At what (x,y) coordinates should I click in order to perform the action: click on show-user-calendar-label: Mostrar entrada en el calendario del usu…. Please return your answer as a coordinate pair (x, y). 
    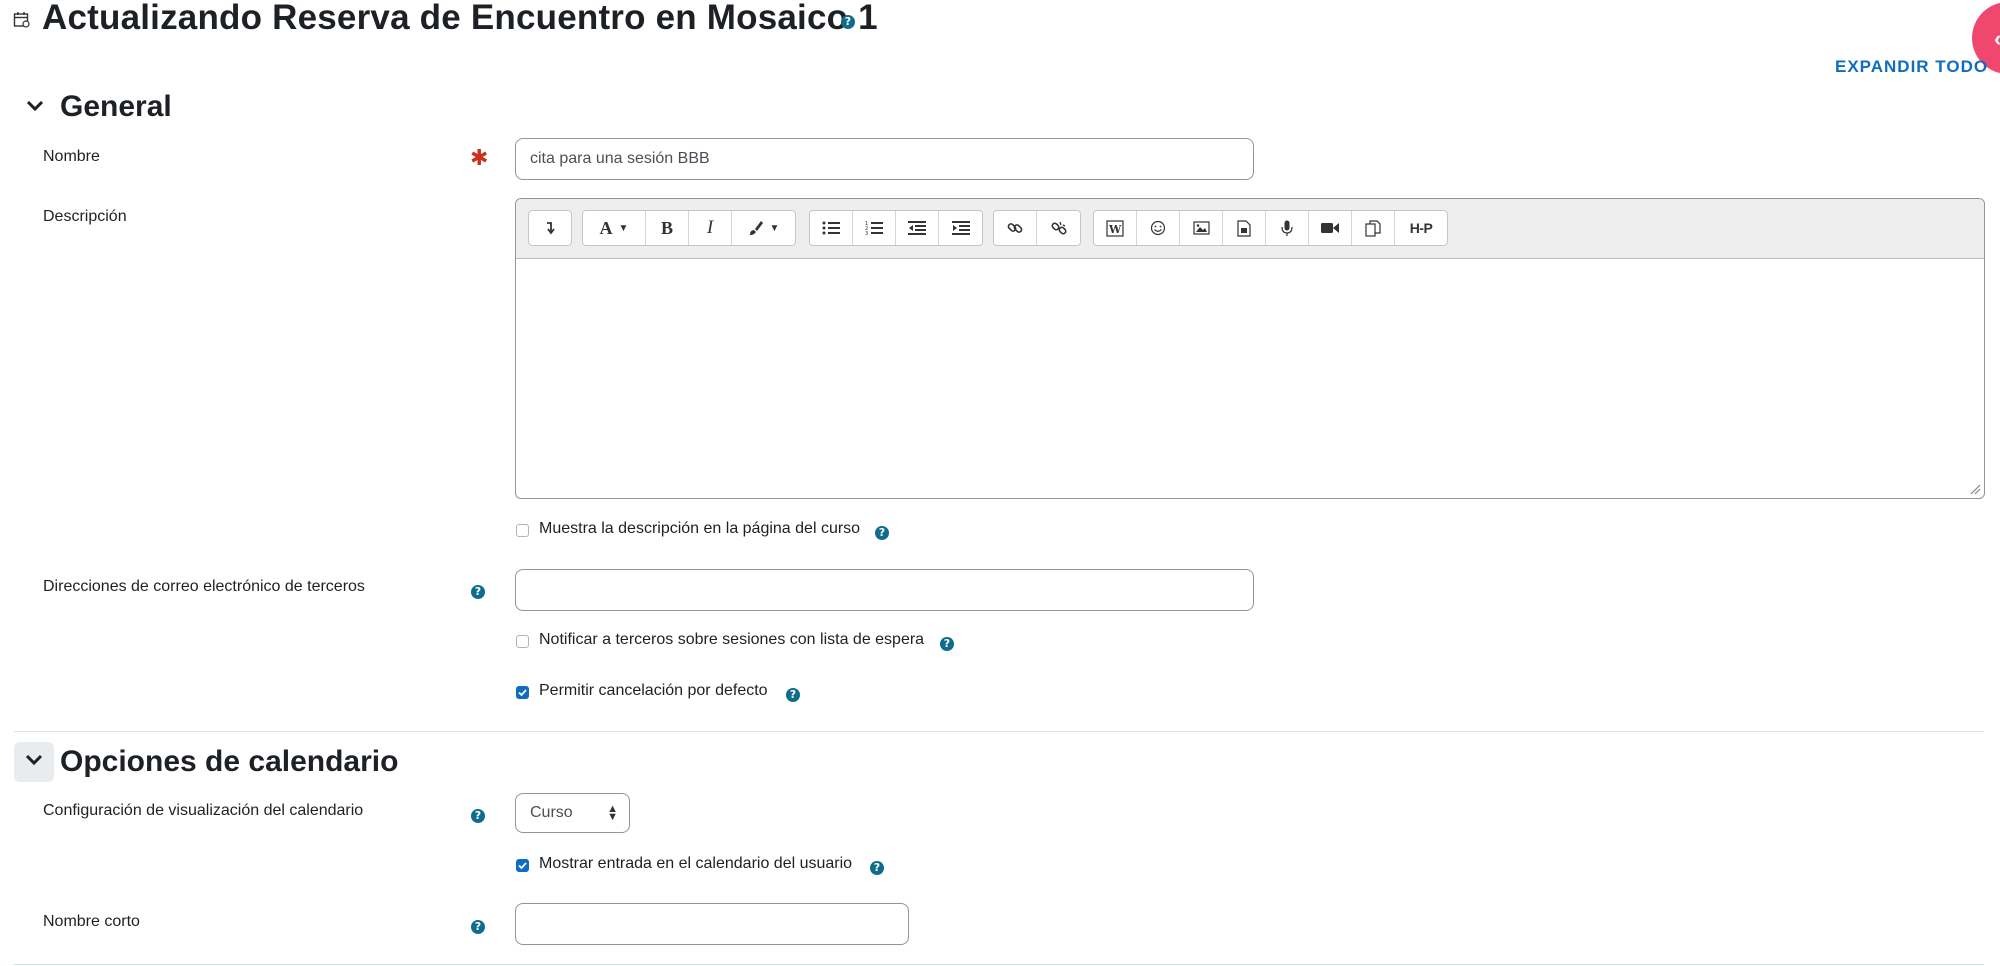
    Looking at the image, I should click on (696, 863).